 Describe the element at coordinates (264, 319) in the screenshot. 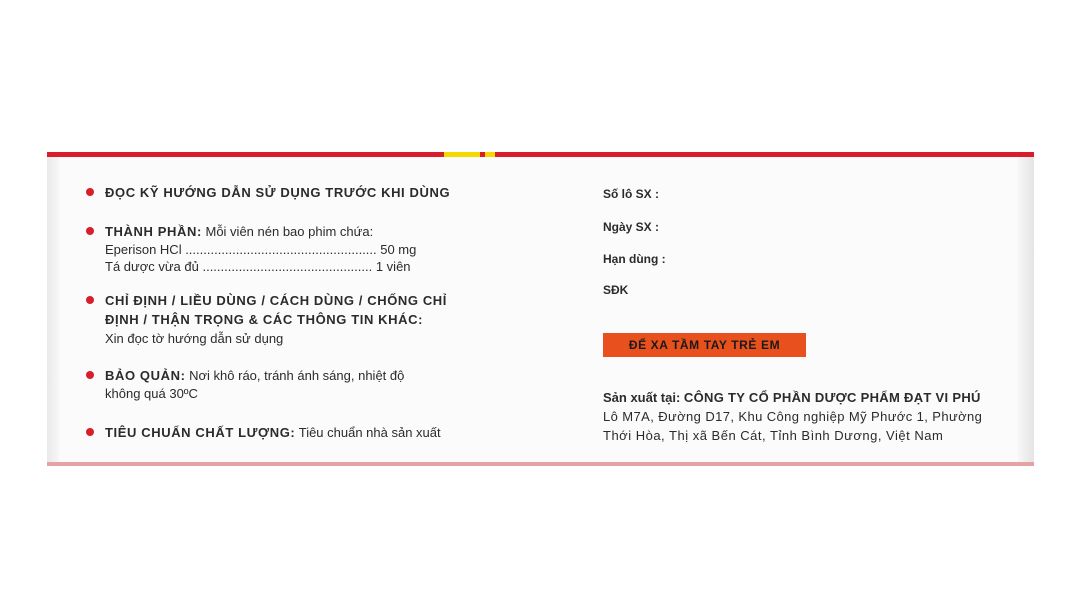

I see `indications-heading-line2: ĐỊNH / THẬN TRỌNG & CÁC THÔNG TIN KHÁC:` at that location.